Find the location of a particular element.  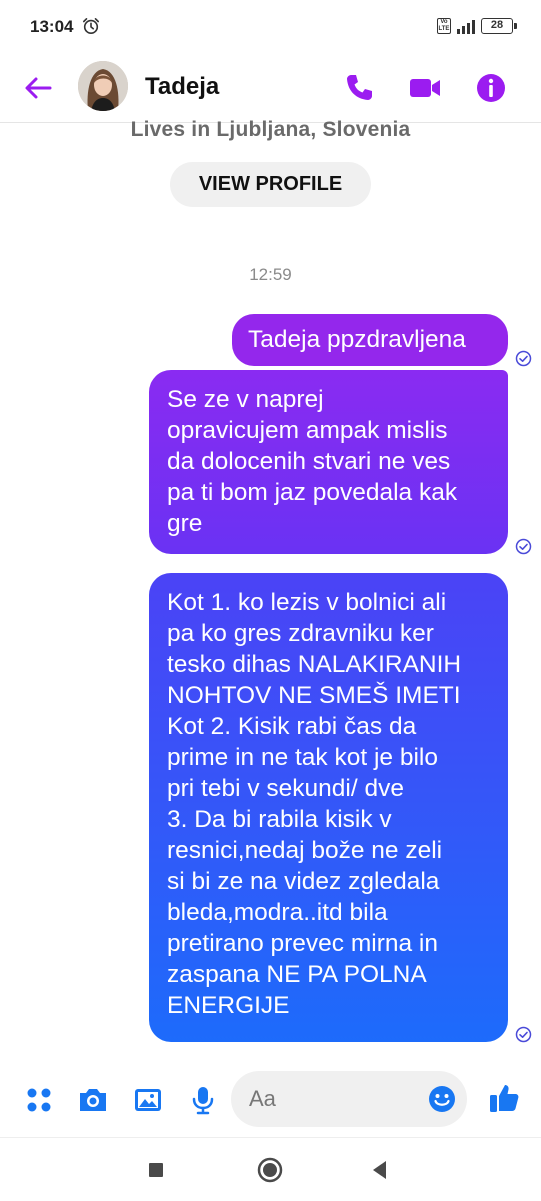

emoji-icon is located at coordinates (442, 1099).